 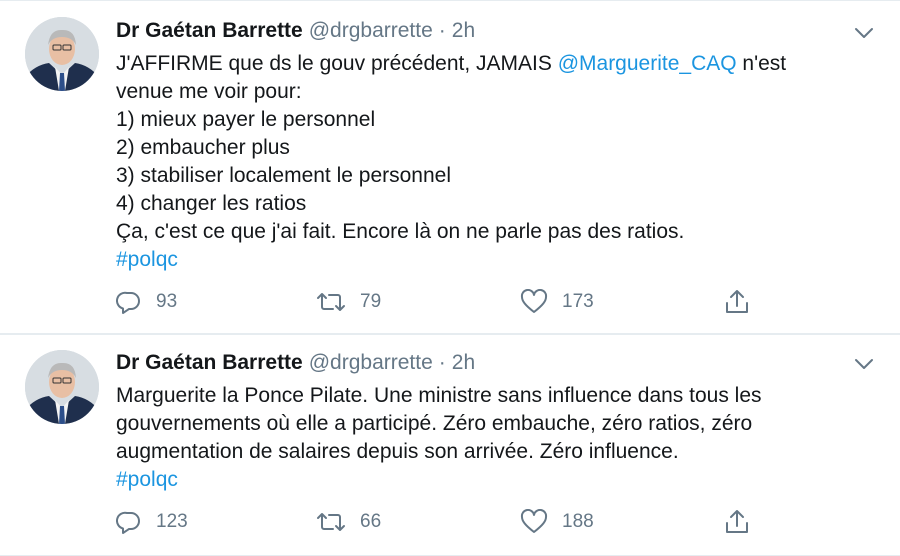 What do you see at coordinates (209, 91) in the screenshot?
I see `tweet-text-line: venue me voir pour:` at bounding box center [209, 91].